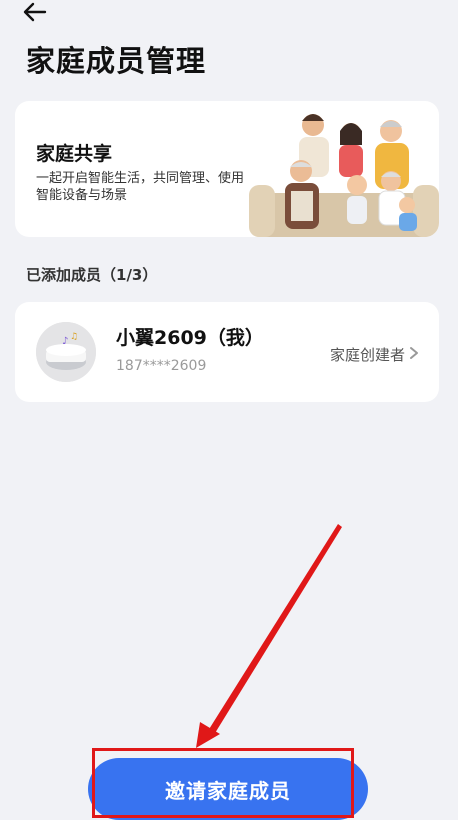  I want to click on share-description: 一起开启智能生活，共同管理、使用智能设备与场景, so click(140, 187).